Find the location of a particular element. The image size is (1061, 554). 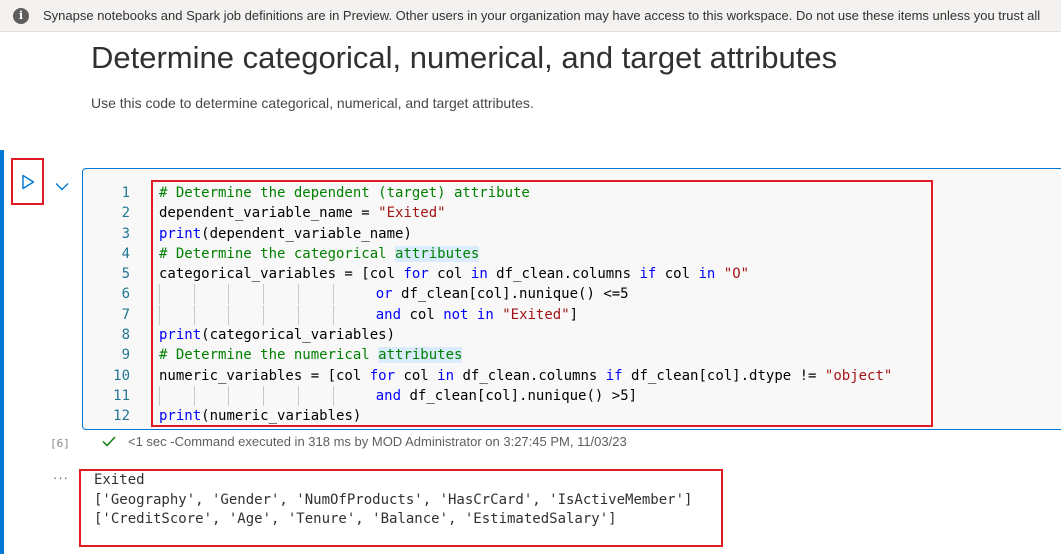

run-icon is located at coordinates (27, 181).